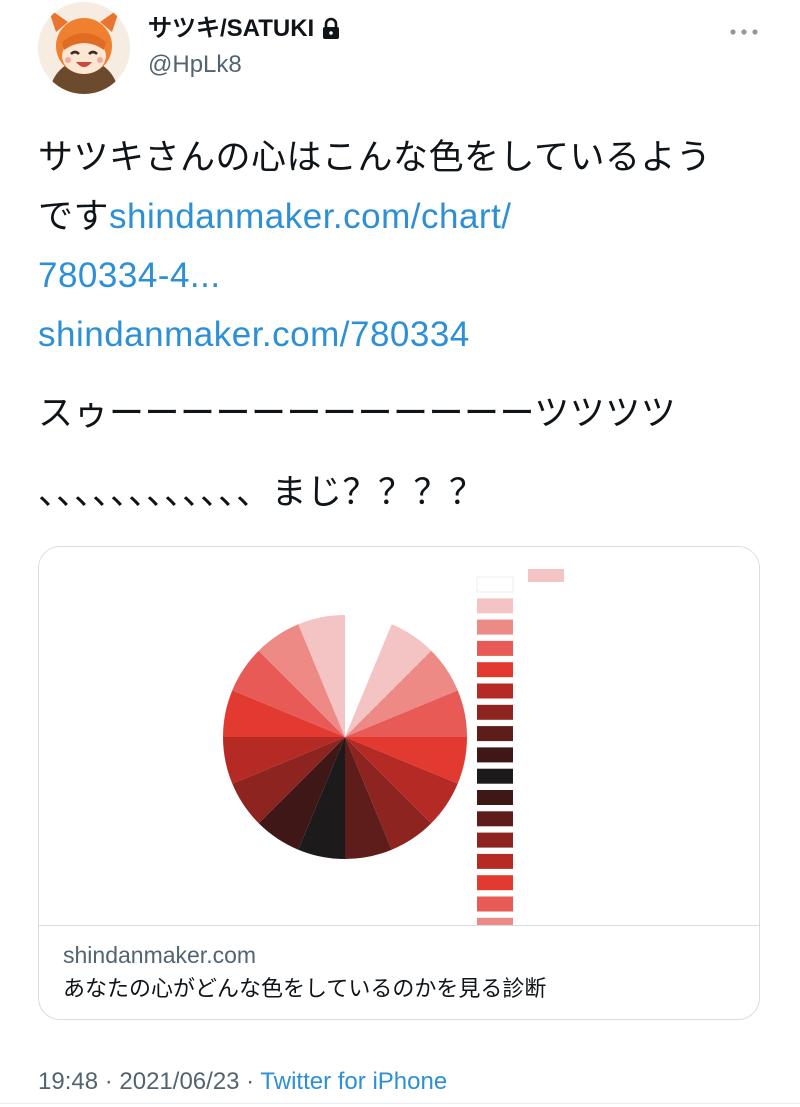  I want to click on avatar, so click(84, 48).